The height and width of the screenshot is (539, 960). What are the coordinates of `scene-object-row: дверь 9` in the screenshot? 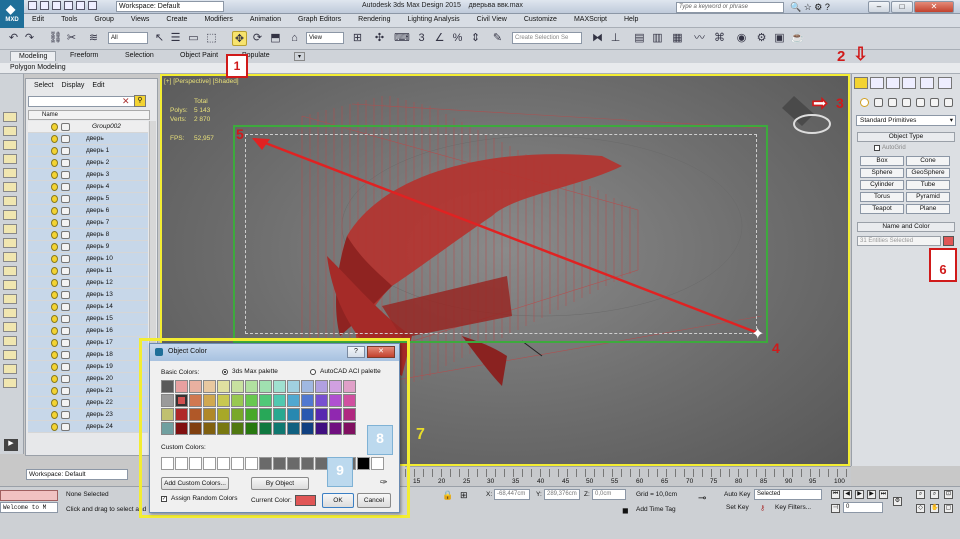 It's located at (88, 247).